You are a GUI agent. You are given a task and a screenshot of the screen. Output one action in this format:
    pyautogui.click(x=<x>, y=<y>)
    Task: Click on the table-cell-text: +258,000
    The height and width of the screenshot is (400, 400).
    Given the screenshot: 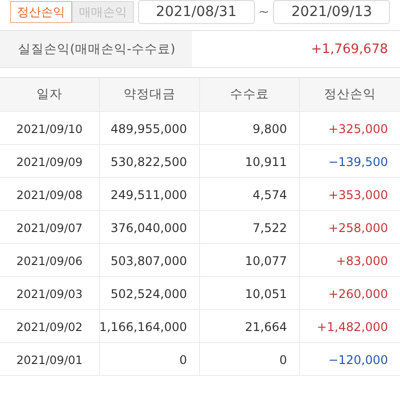 What is the action you would take?
    pyautogui.click(x=358, y=228)
    